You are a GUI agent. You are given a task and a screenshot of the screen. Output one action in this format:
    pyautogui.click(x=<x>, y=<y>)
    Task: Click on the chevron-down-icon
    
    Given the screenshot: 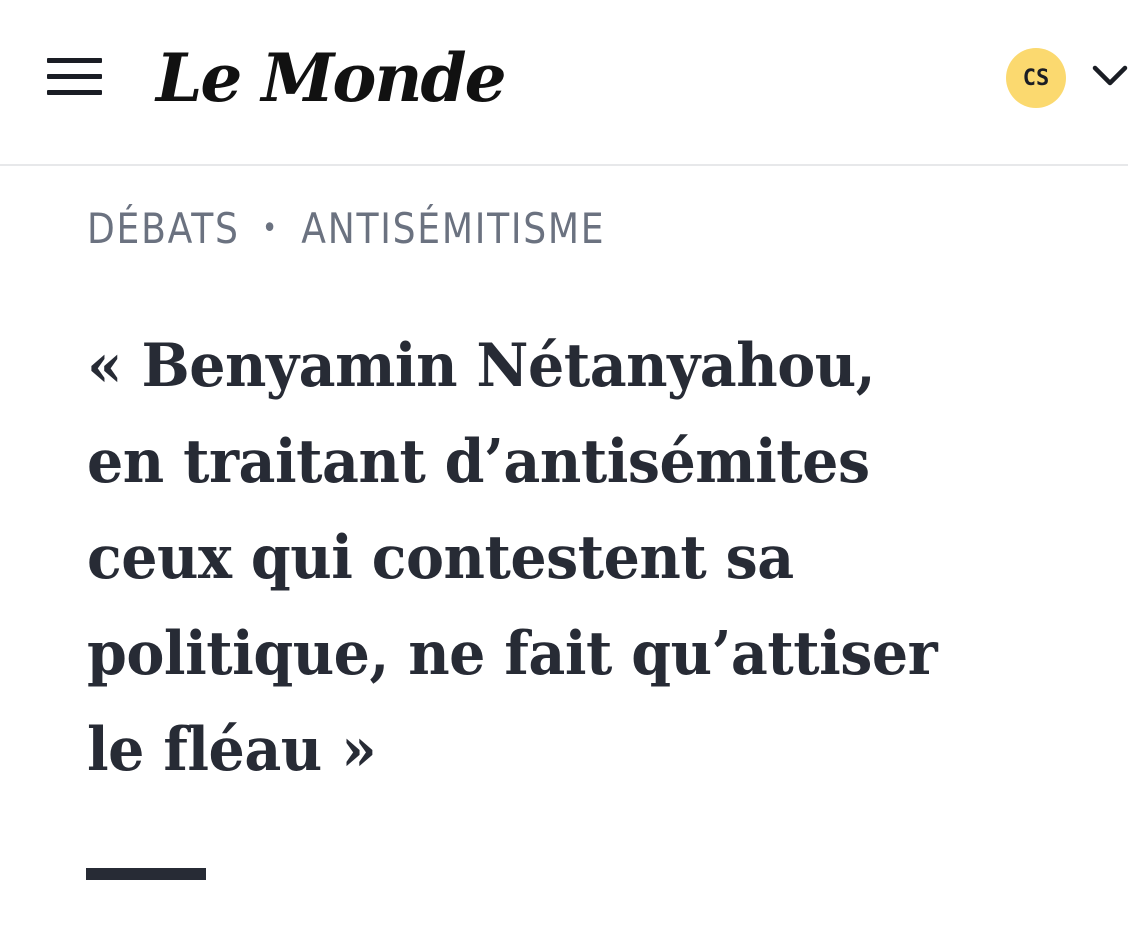 What is the action you would take?
    pyautogui.click(x=1110, y=77)
    